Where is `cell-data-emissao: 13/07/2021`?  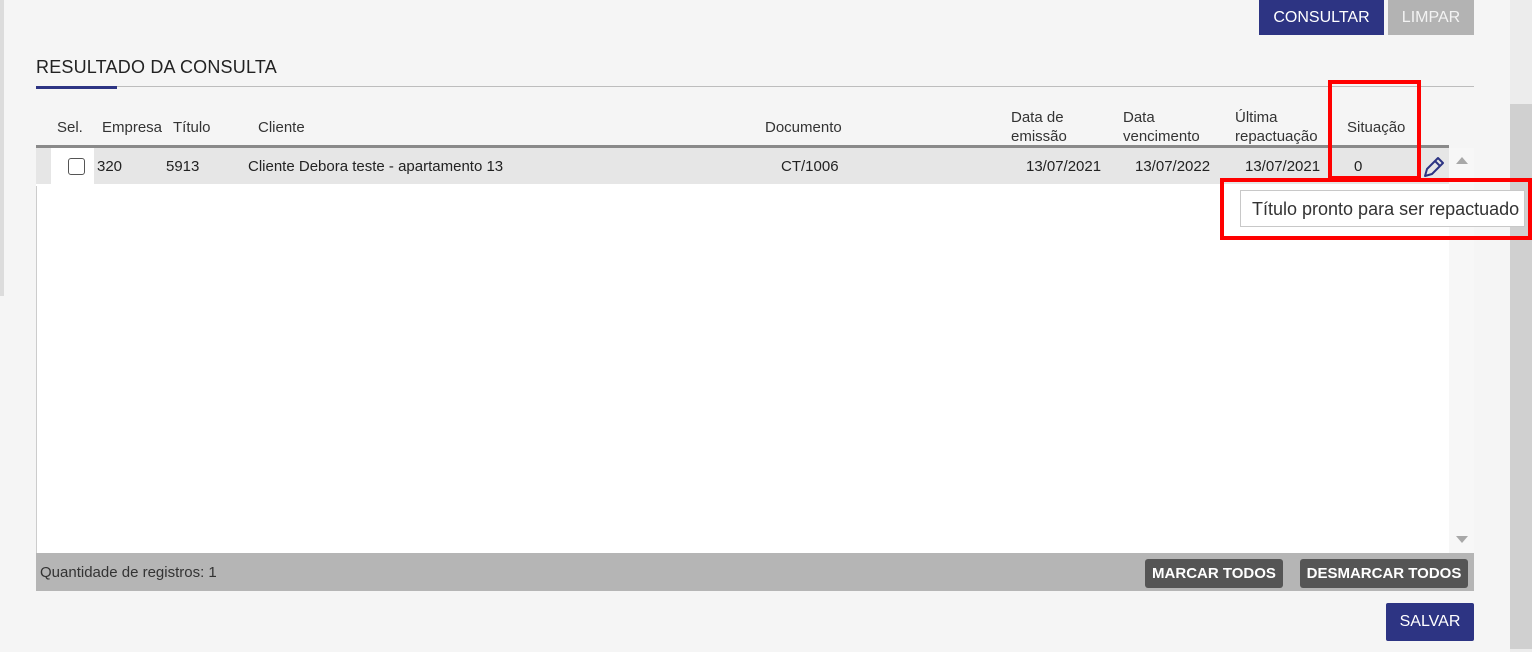
cell-data-emissao: 13/07/2021 is located at coordinates (1064, 166).